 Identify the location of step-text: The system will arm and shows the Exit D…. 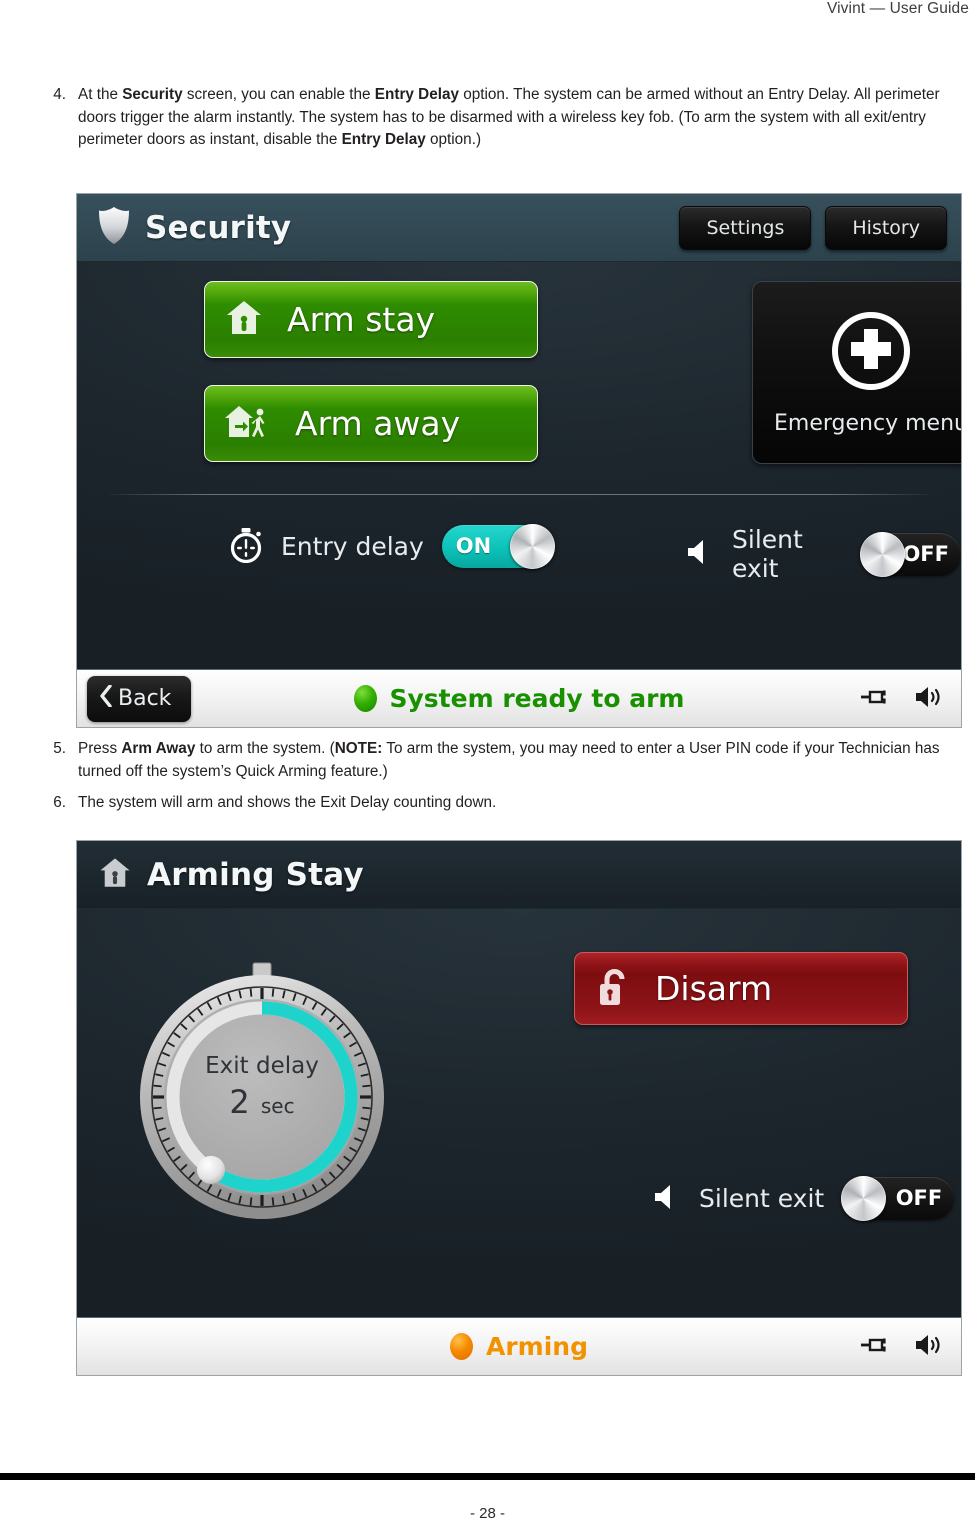
(287, 802).